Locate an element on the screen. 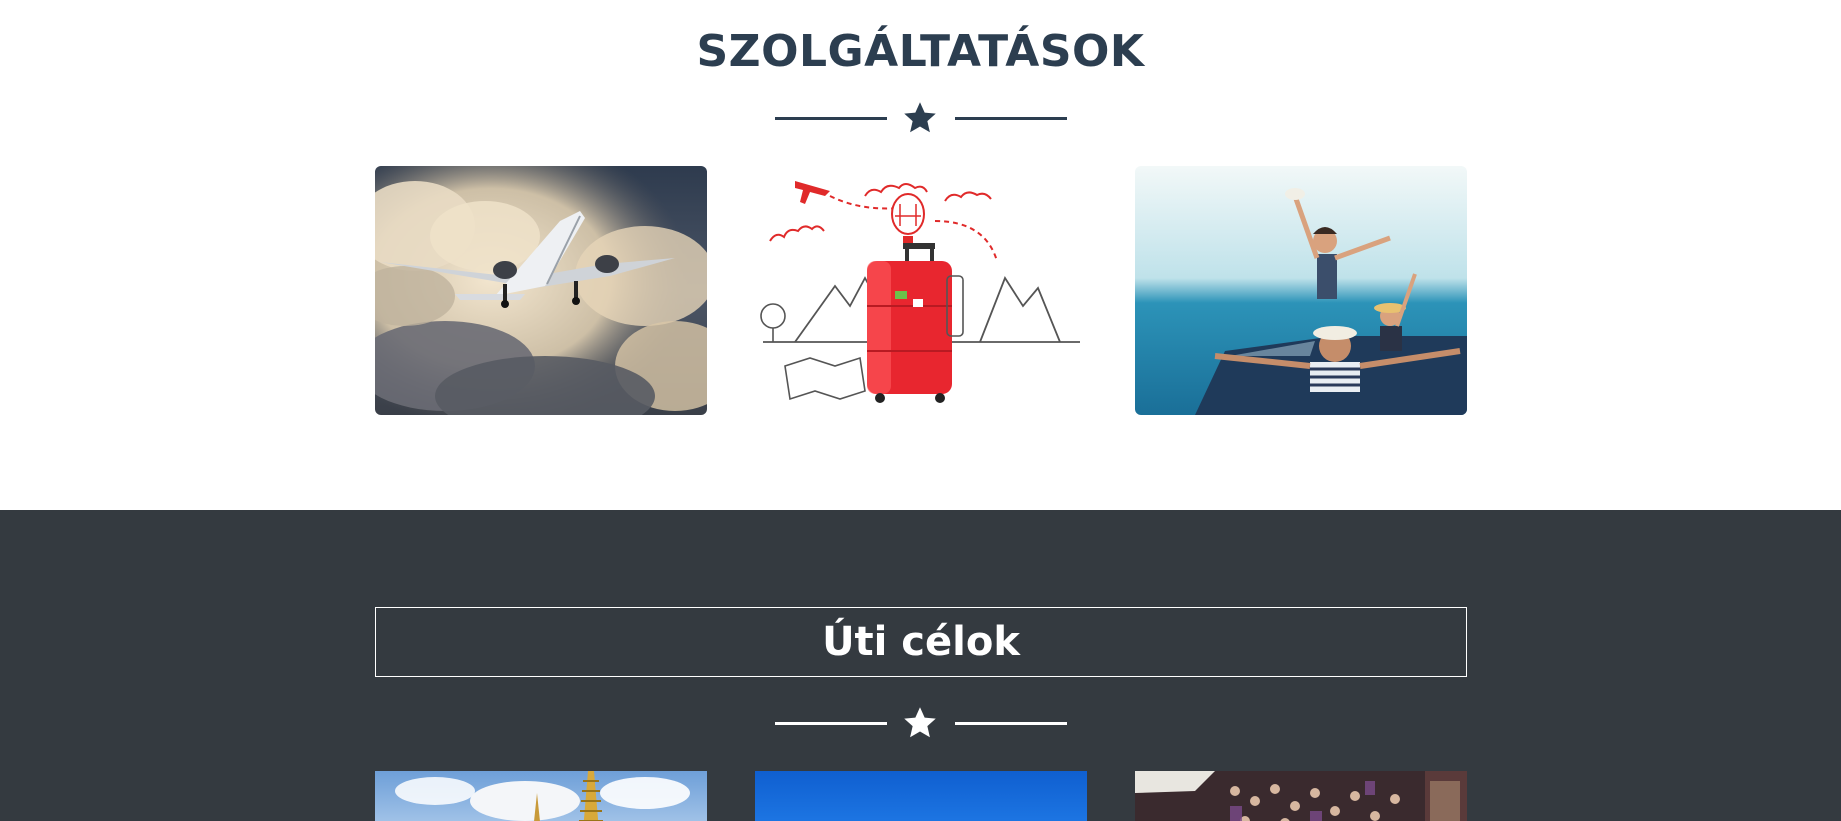 The image size is (1841, 821). service-card-suitcase is located at coordinates (921, 290).